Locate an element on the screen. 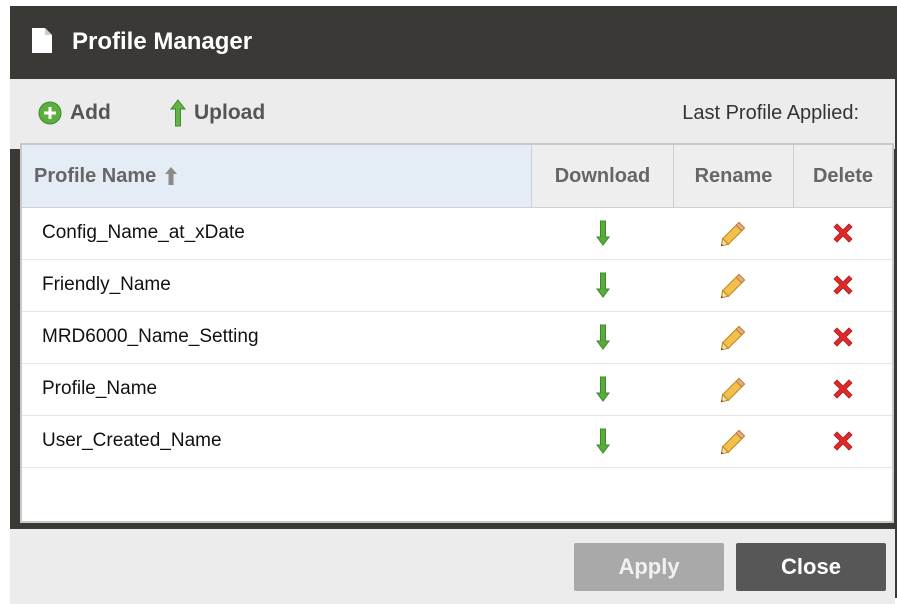  table-row: Profile_Name is located at coordinates (457, 389).